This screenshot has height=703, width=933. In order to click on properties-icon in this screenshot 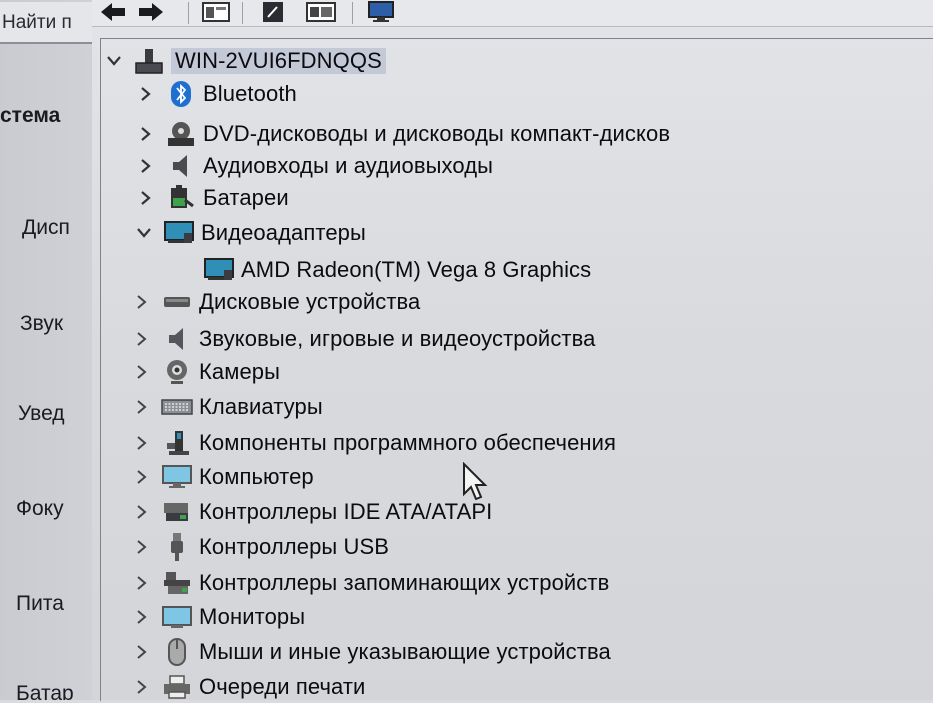, I will do `click(273, 12)`.